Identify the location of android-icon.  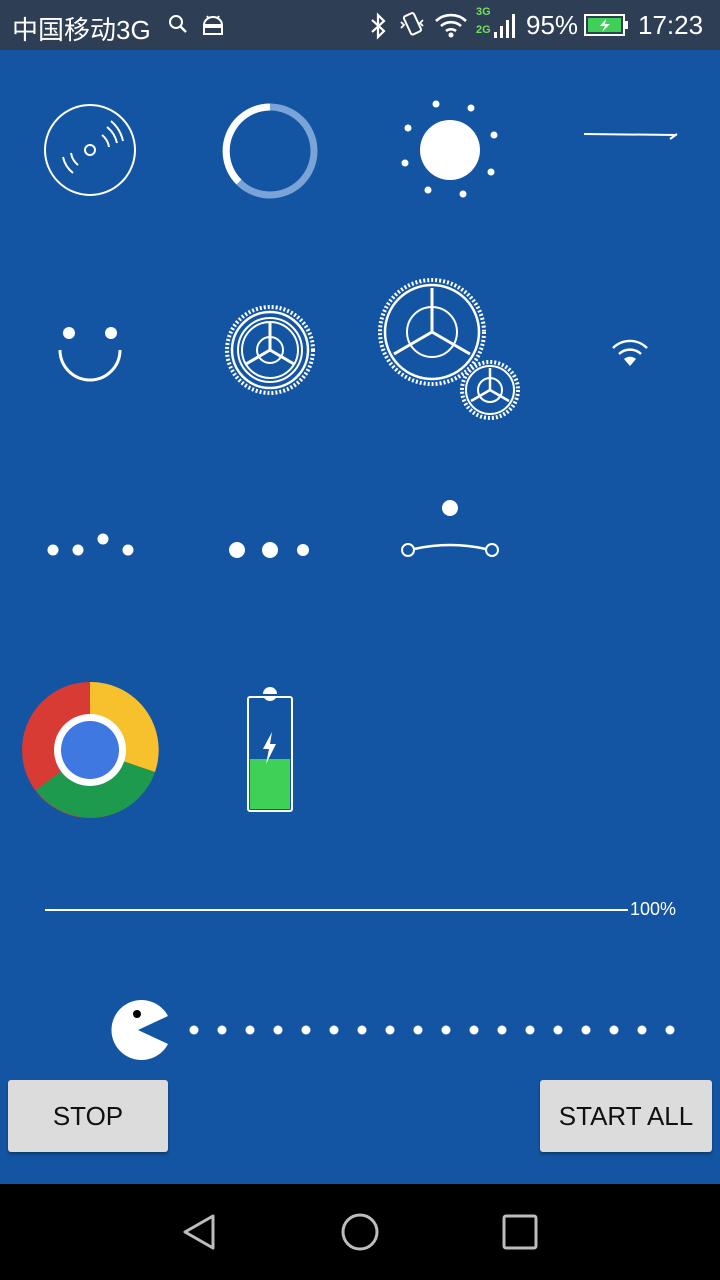
(213, 27).